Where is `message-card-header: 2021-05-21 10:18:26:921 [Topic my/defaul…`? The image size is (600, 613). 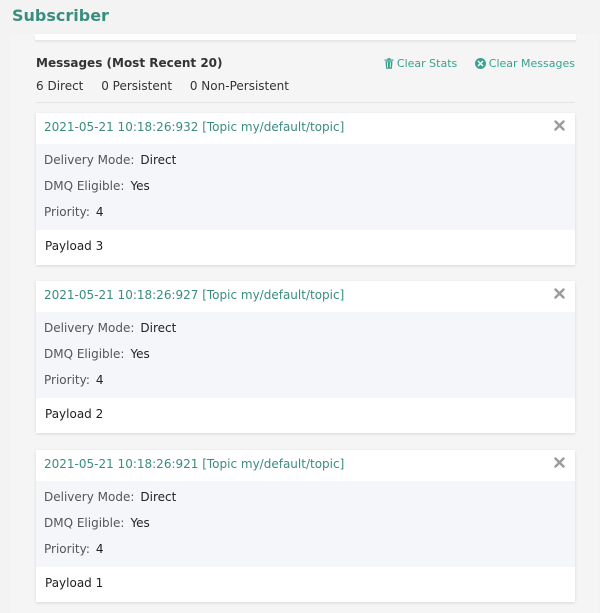 message-card-header: 2021-05-21 10:18:26:921 [Topic my/defaul… is located at coordinates (305, 465).